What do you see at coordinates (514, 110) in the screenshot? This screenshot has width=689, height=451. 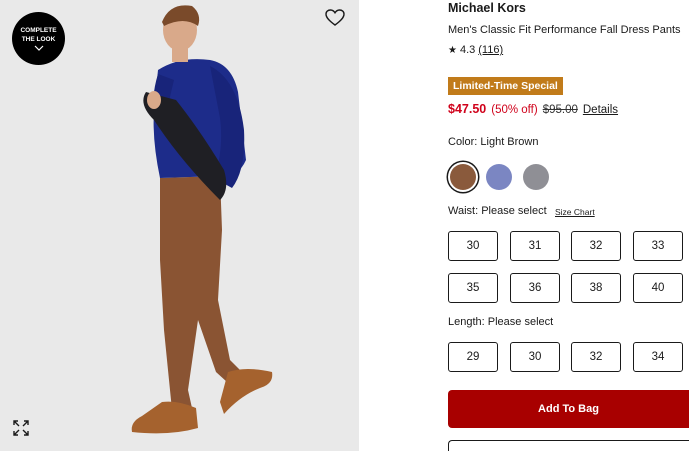 I see `discount-percent: (50% off)` at bounding box center [514, 110].